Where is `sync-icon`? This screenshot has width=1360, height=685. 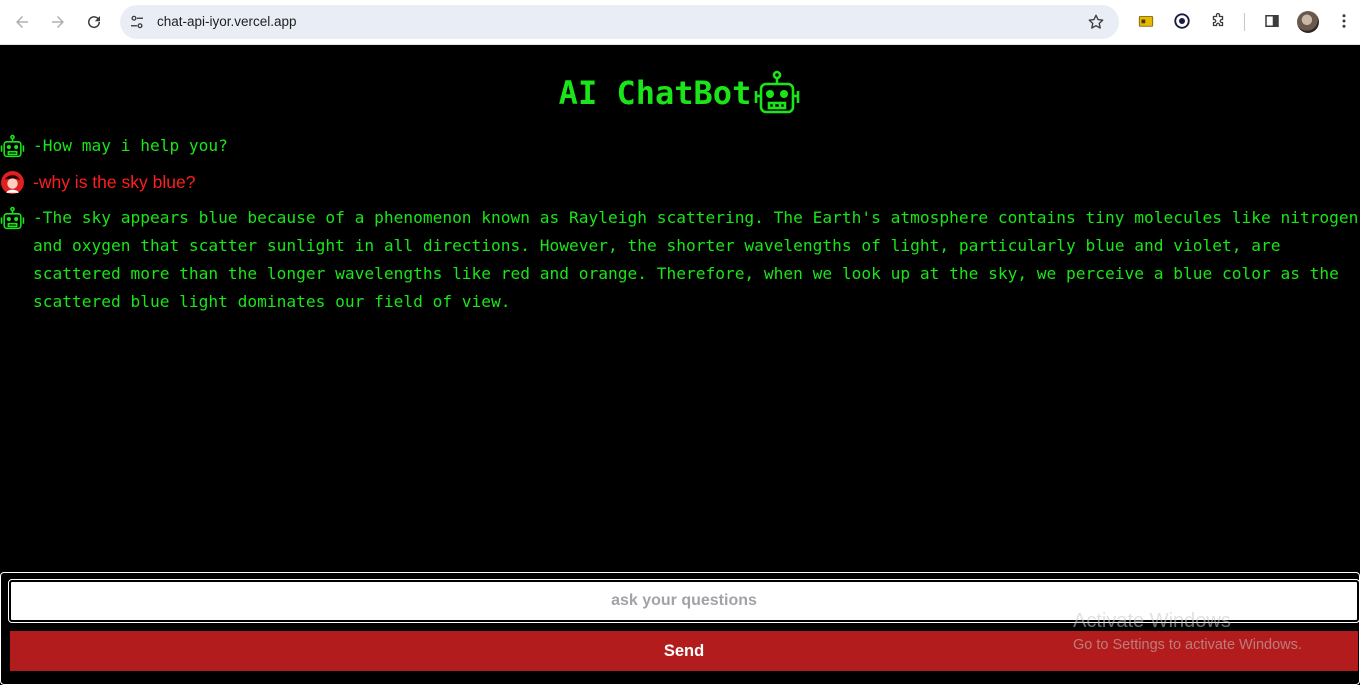 sync-icon is located at coordinates (1182, 21).